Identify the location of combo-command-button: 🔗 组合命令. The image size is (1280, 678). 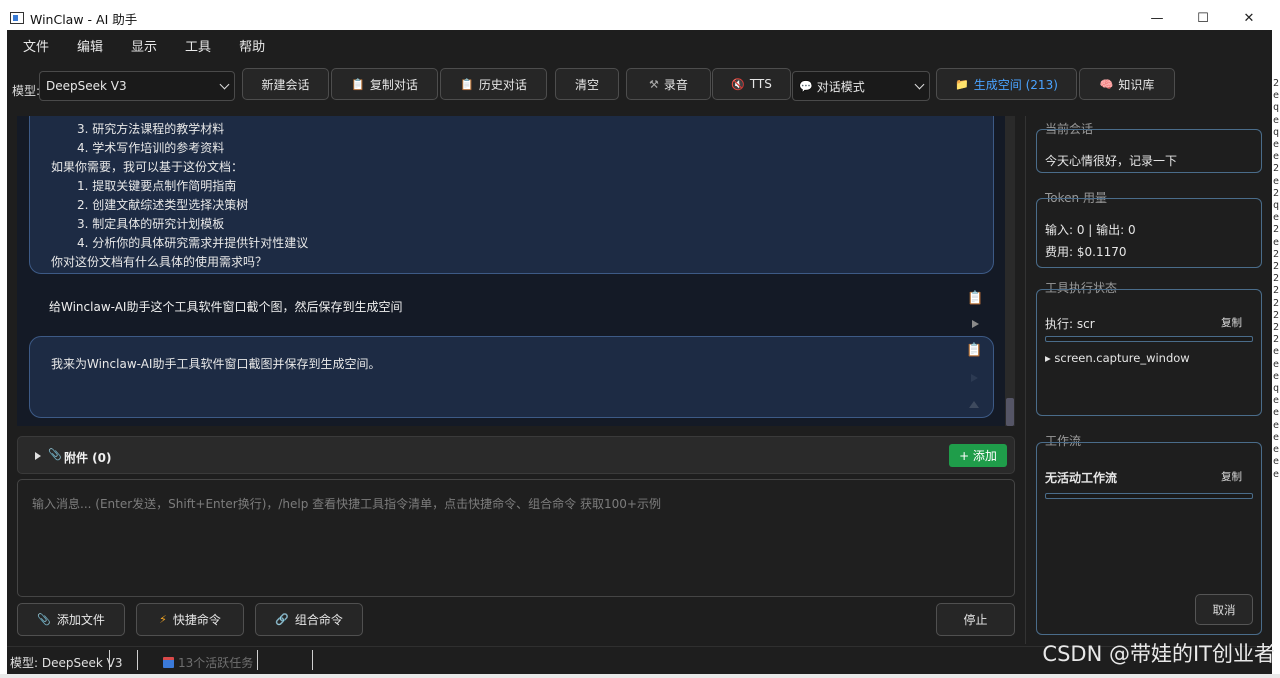
(309, 619).